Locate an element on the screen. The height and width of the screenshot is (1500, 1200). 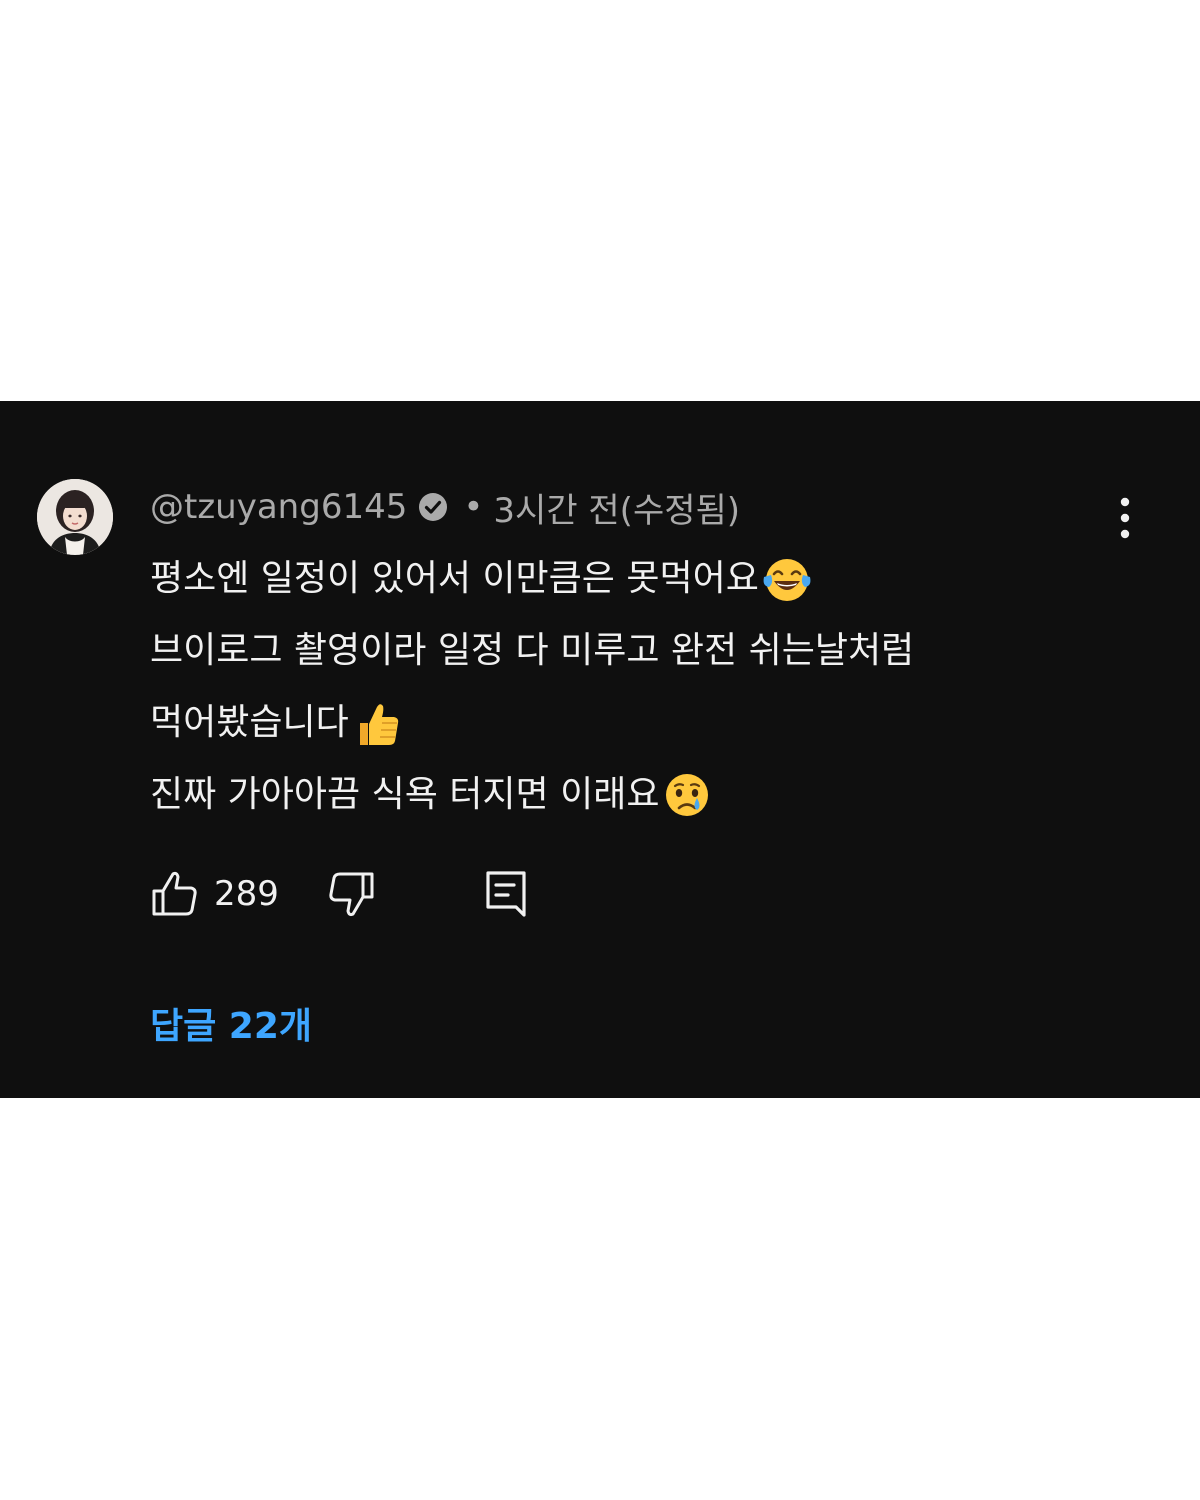
dislike-button is located at coordinates (351, 894).